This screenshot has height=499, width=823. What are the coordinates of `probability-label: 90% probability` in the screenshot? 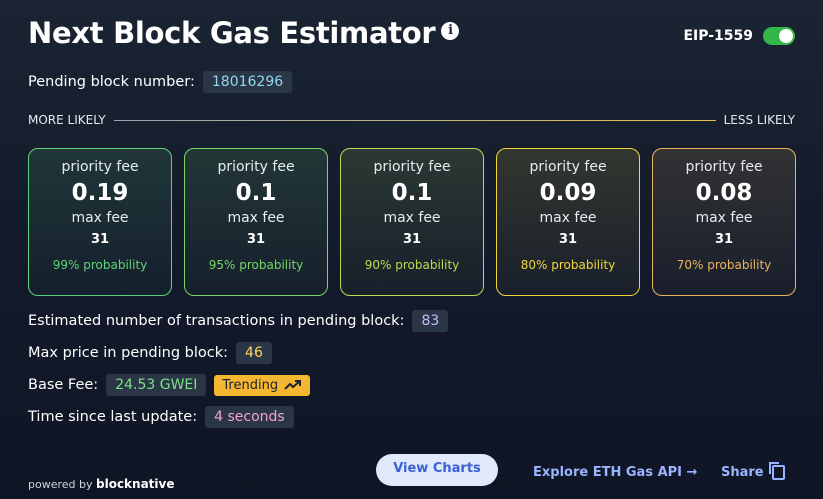 It's located at (412, 265).